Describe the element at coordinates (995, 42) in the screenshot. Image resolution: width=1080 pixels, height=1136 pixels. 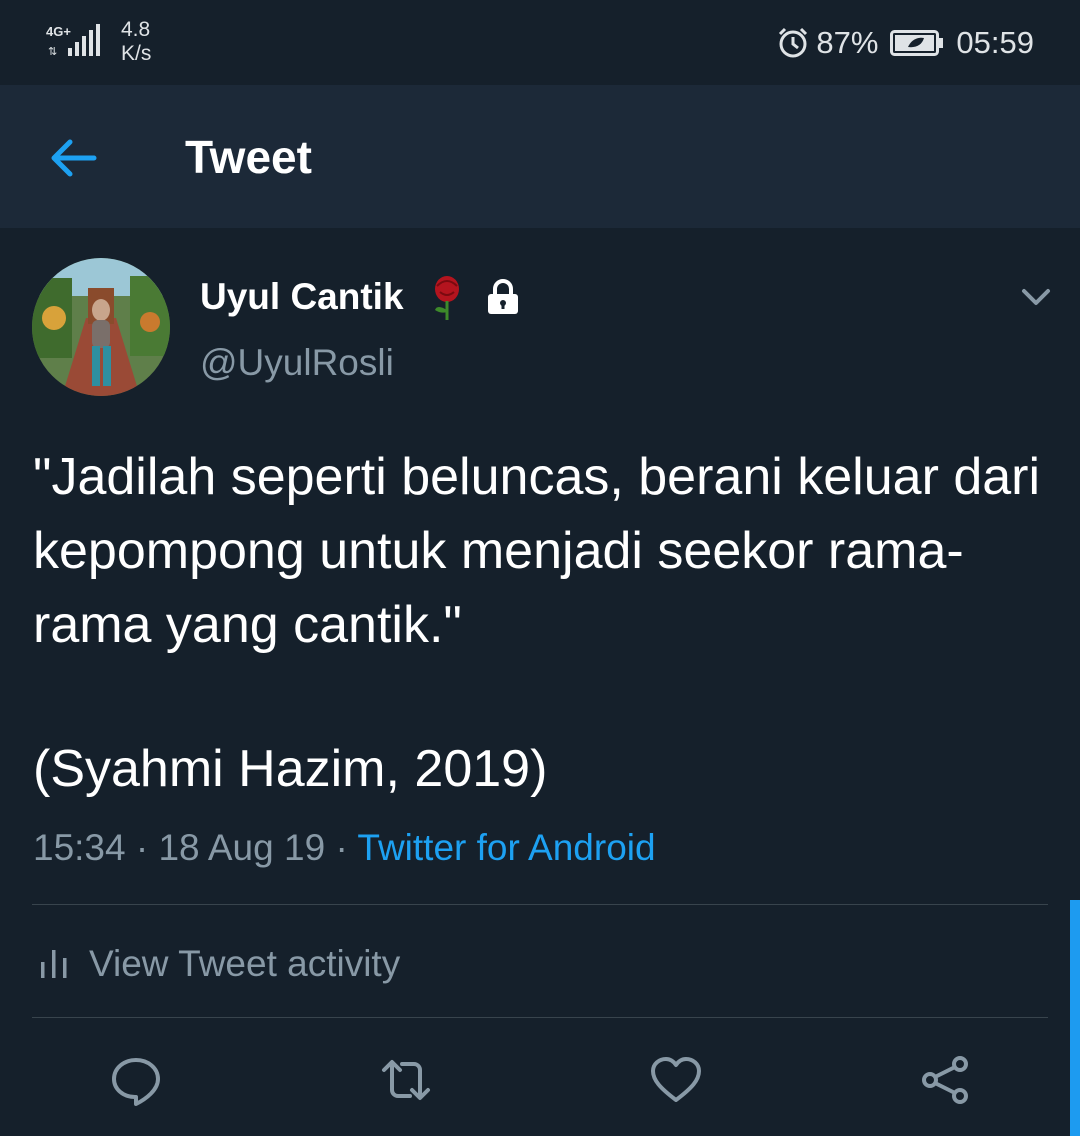
I see `clock: 05:59` at that location.